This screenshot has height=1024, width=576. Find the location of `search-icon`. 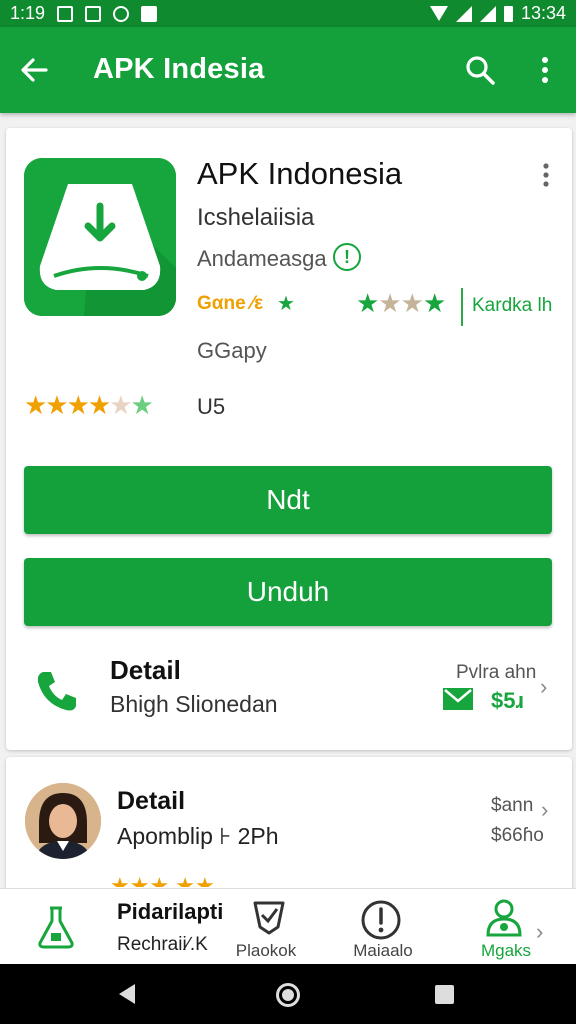

search-icon is located at coordinates (480, 70).